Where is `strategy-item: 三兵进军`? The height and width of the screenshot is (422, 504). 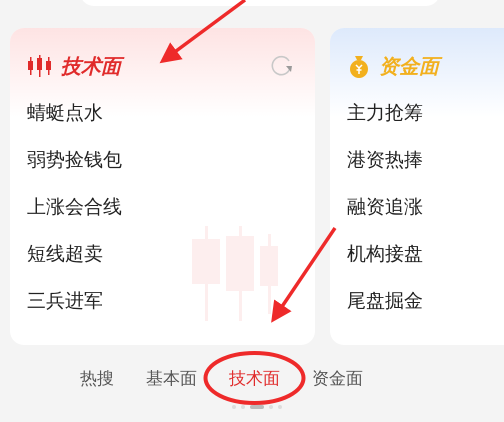
strategy-item: 三兵进军 is located at coordinates (171, 301).